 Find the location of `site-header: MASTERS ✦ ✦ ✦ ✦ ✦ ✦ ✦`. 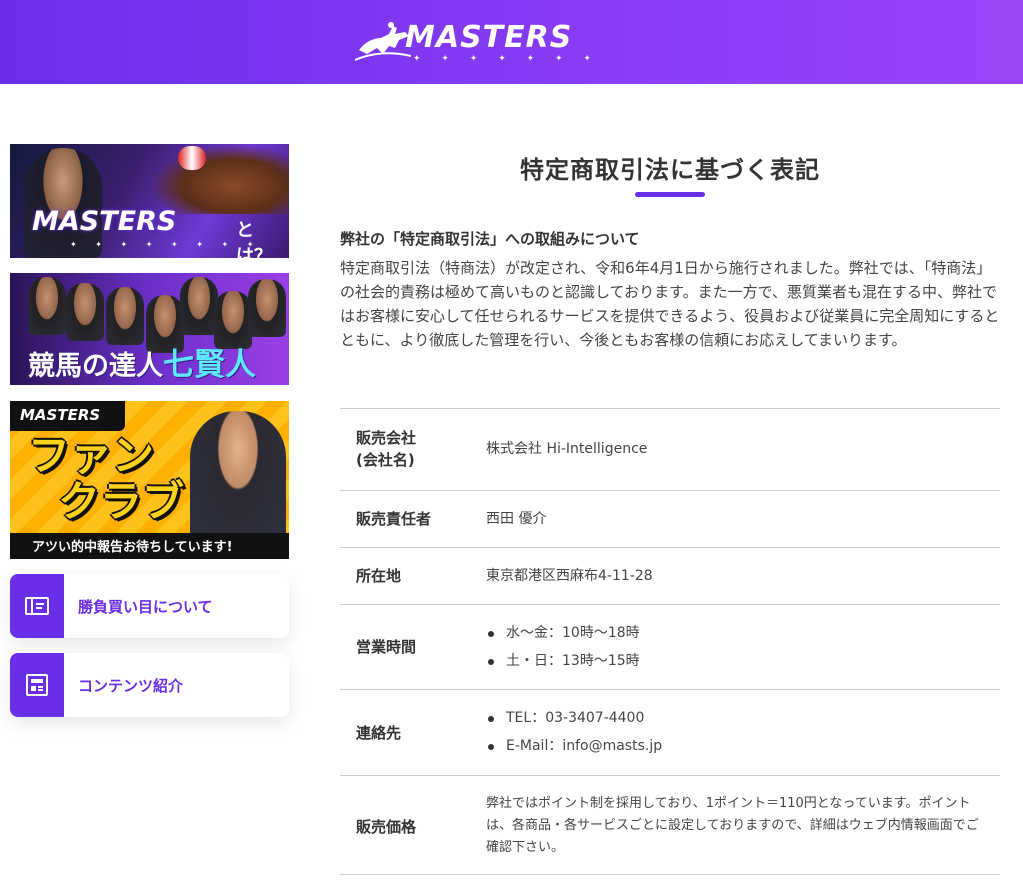

site-header: MASTERS ✦ ✦ ✦ ✦ ✦ ✦ ✦ is located at coordinates (511, 42).